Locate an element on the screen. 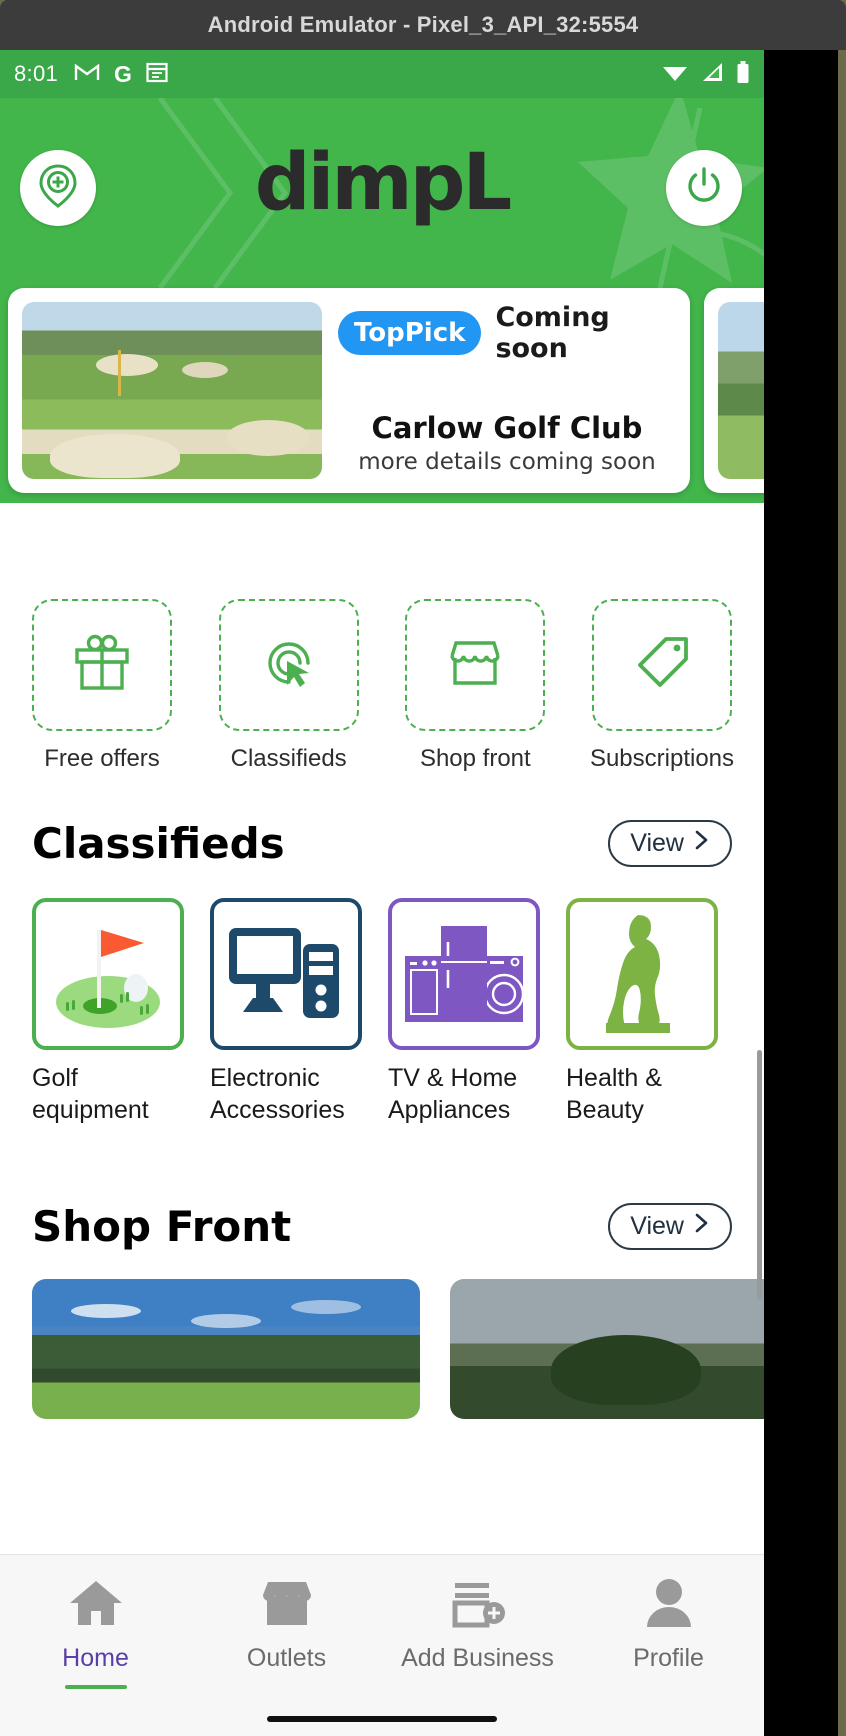 This screenshot has width=846, height=1736. classifieds-title: Classifieds is located at coordinates (158, 843).